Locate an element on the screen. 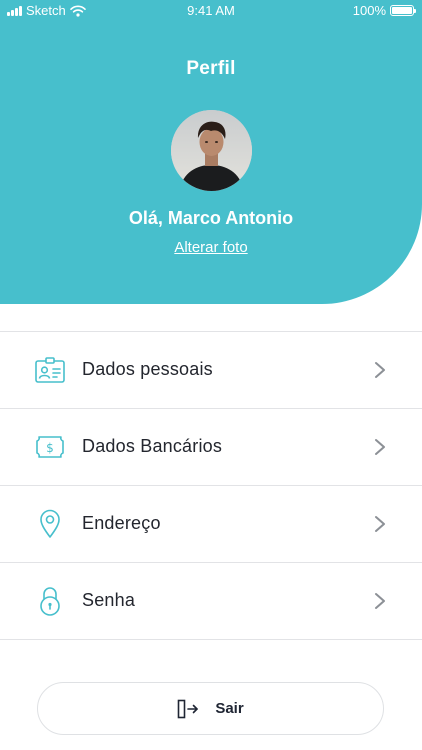  greeting: Olá, Marco Antonio is located at coordinates (211, 218).